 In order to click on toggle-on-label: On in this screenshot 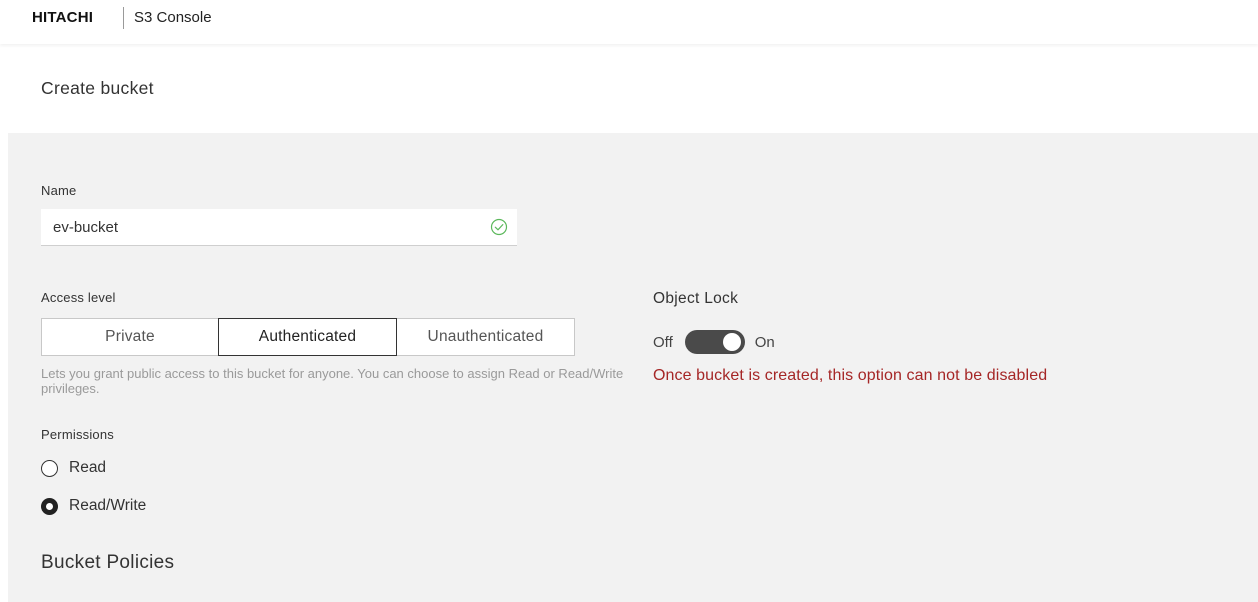, I will do `click(764, 342)`.